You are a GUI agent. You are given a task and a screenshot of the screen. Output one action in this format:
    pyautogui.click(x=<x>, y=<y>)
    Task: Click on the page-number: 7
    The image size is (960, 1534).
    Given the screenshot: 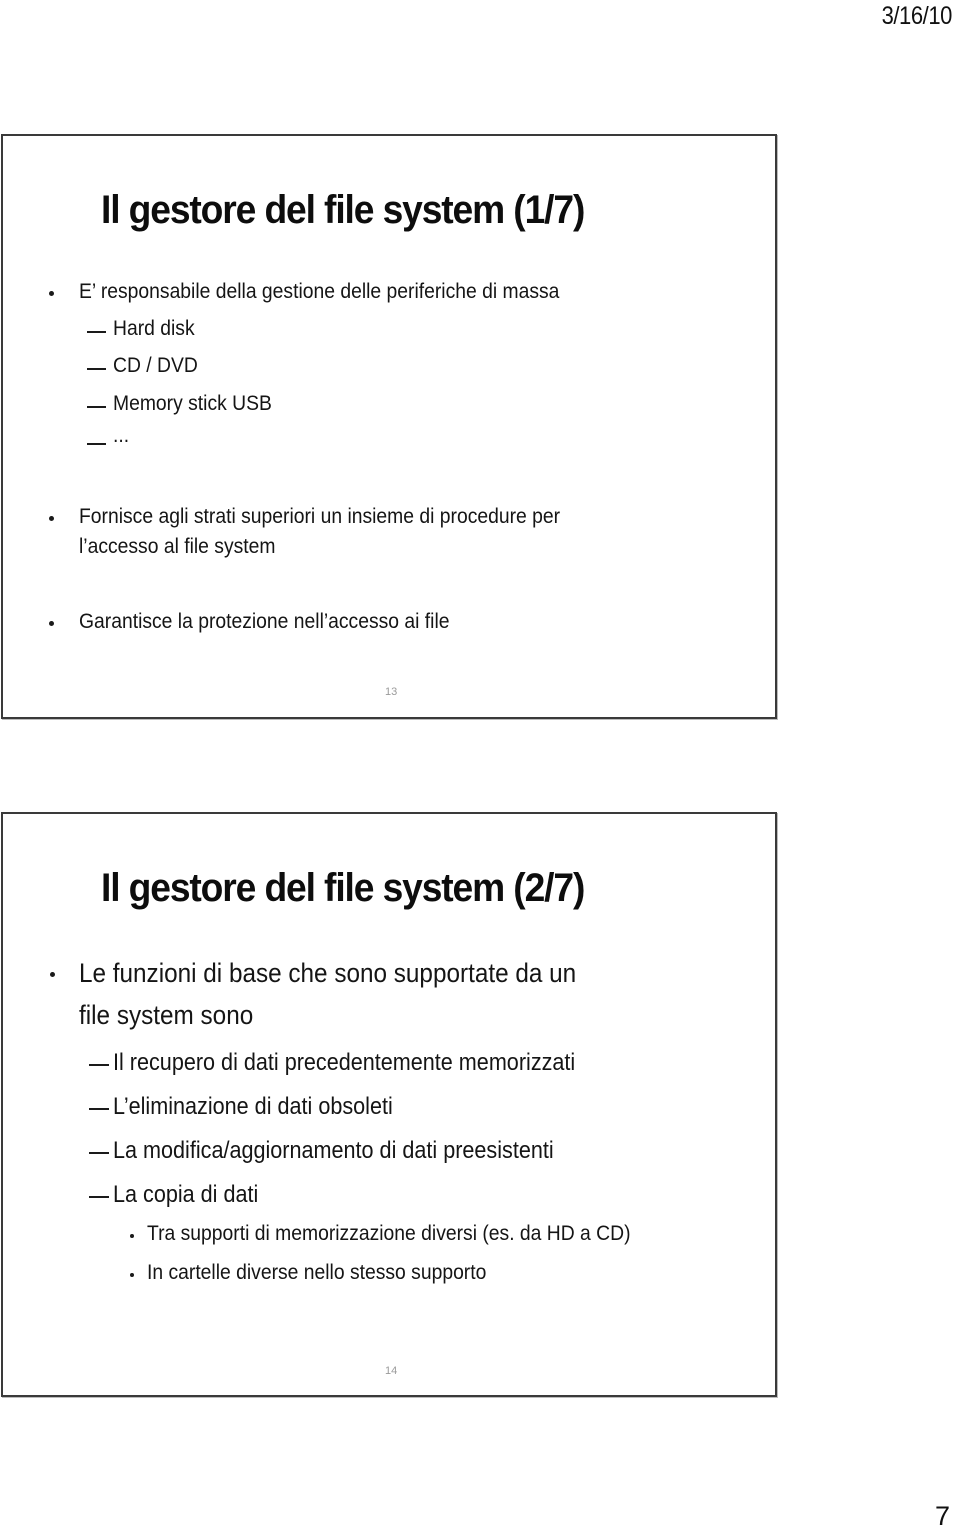 What is the action you would take?
    pyautogui.click(x=942, y=1516)
    